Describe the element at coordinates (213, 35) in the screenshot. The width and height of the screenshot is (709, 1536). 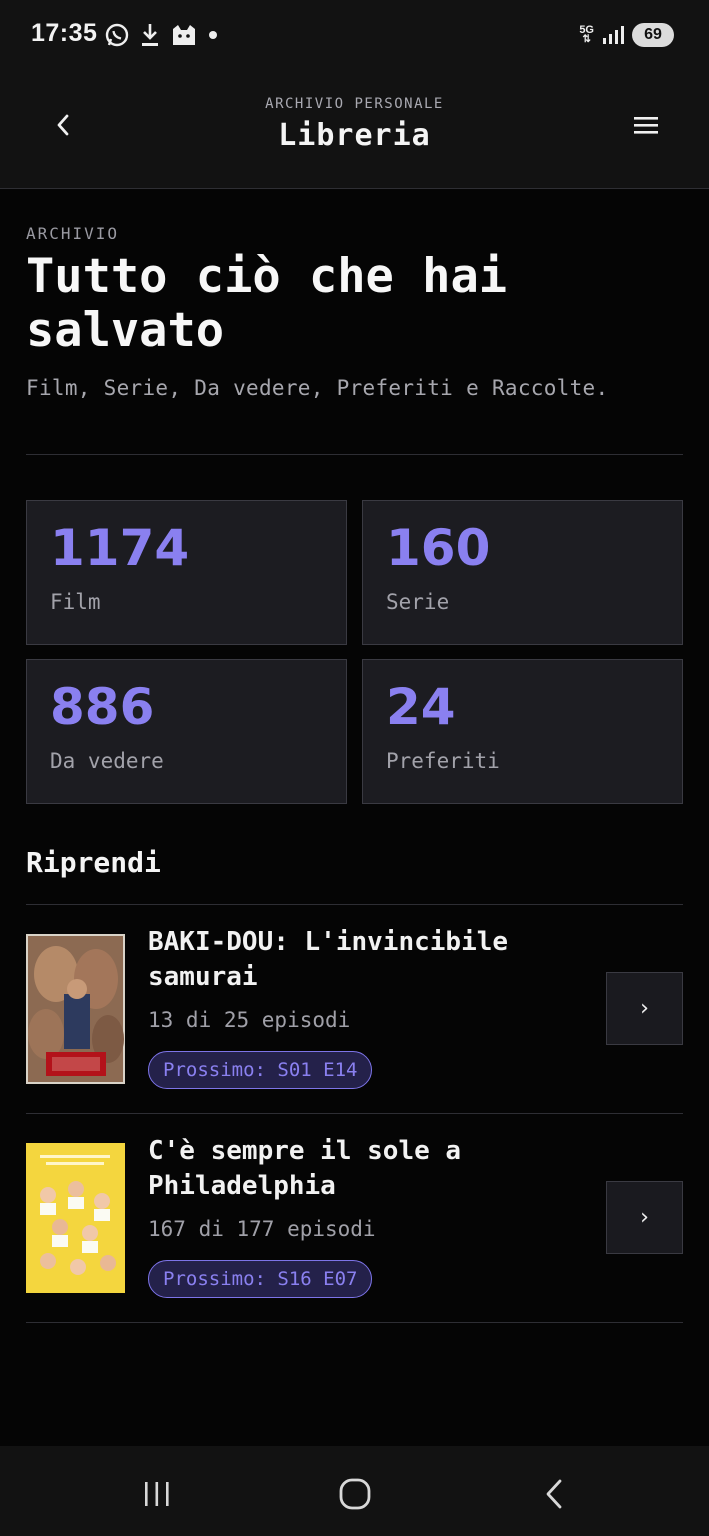
I see `dot-icon` at that location.